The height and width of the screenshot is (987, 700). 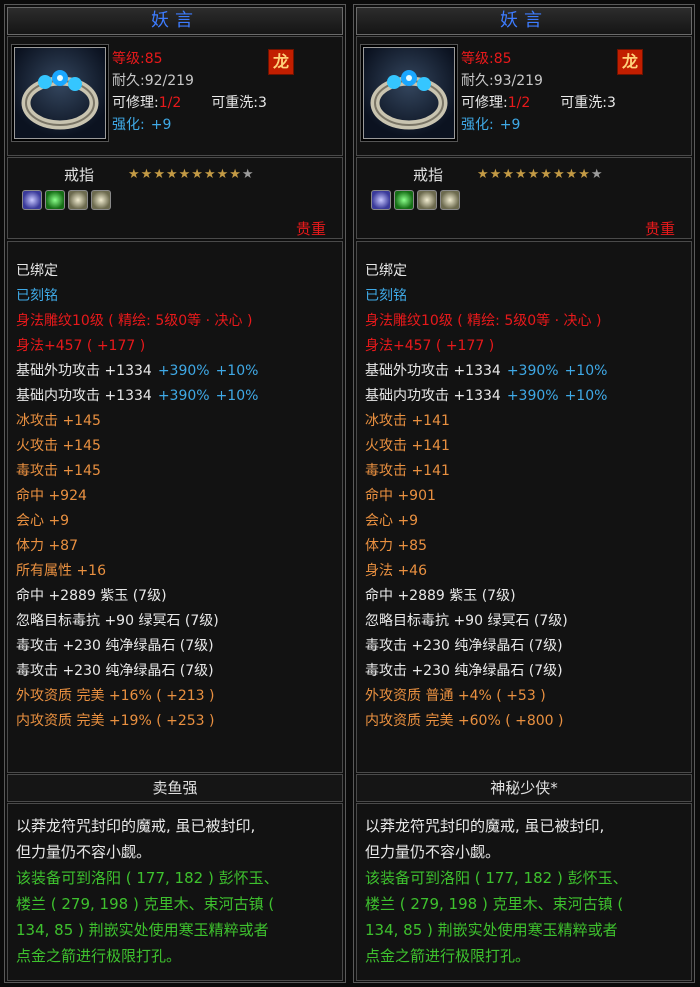 What do you see at coordinates (128, 125) in the screenshot?
I see `header-enhance-label: 强化:` at bounding box center [128, 125].